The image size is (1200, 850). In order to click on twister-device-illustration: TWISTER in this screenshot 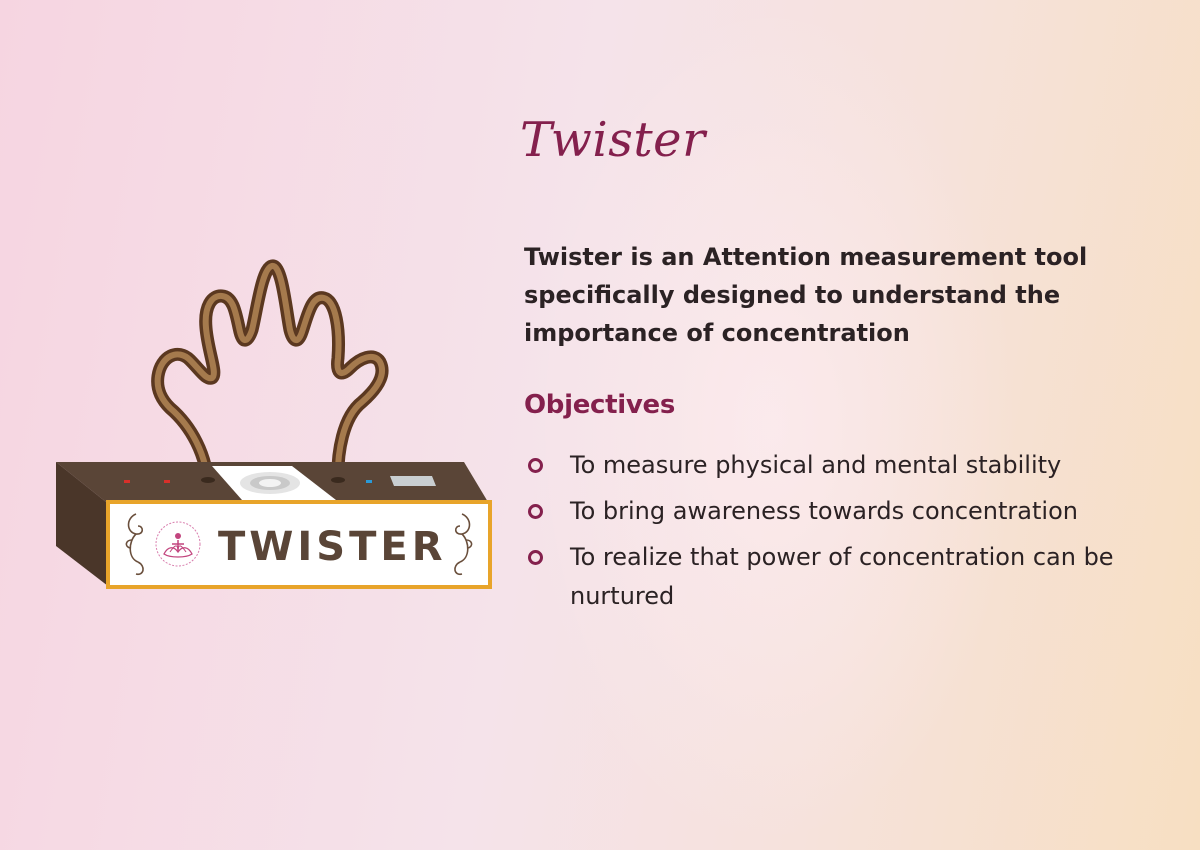, I will do `click(274, 424)`.